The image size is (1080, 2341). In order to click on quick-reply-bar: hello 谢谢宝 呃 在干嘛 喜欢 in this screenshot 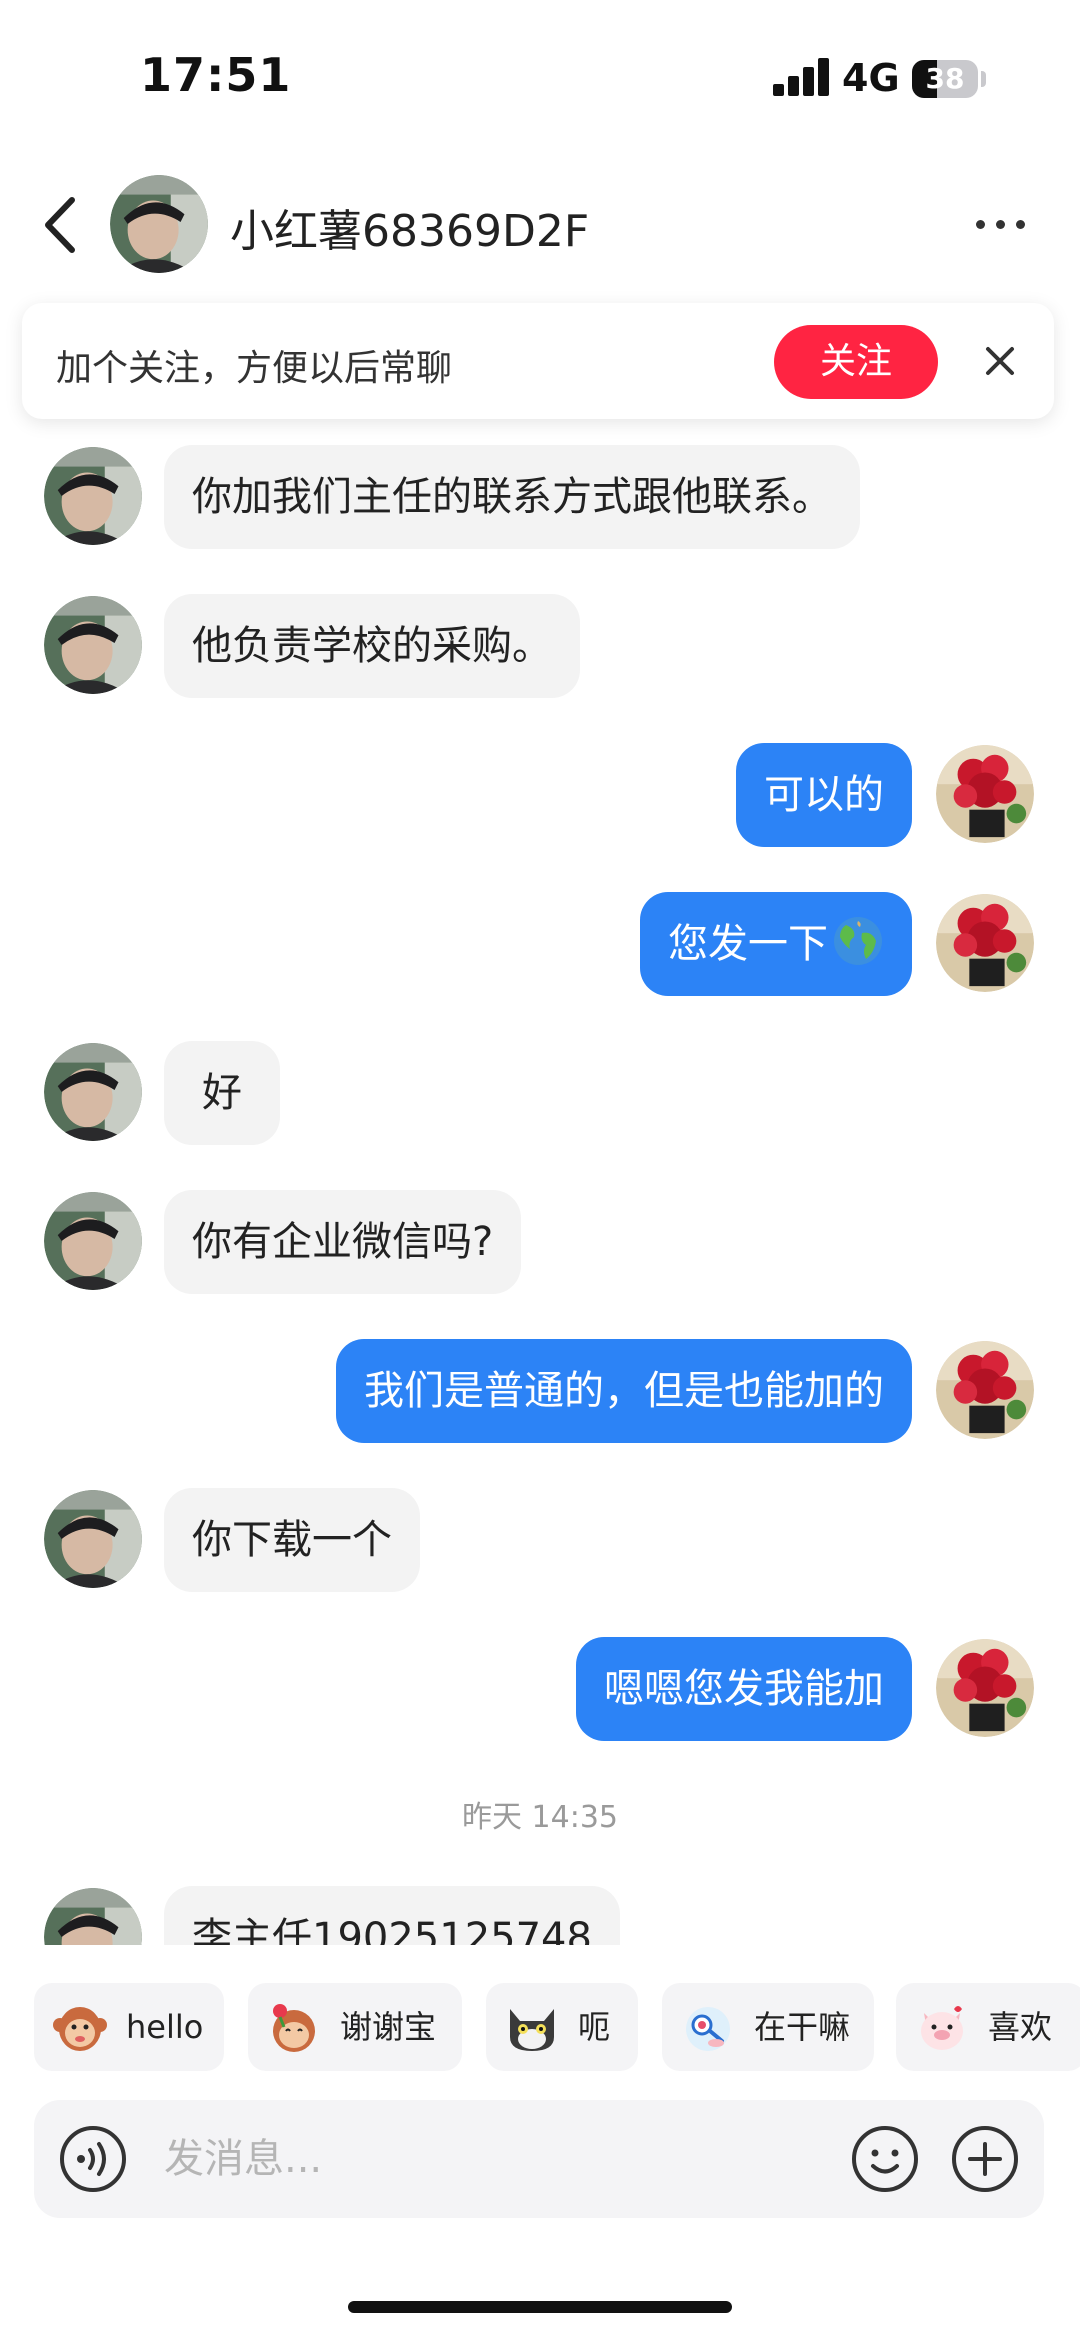, I will do `click(540, 2029)`.